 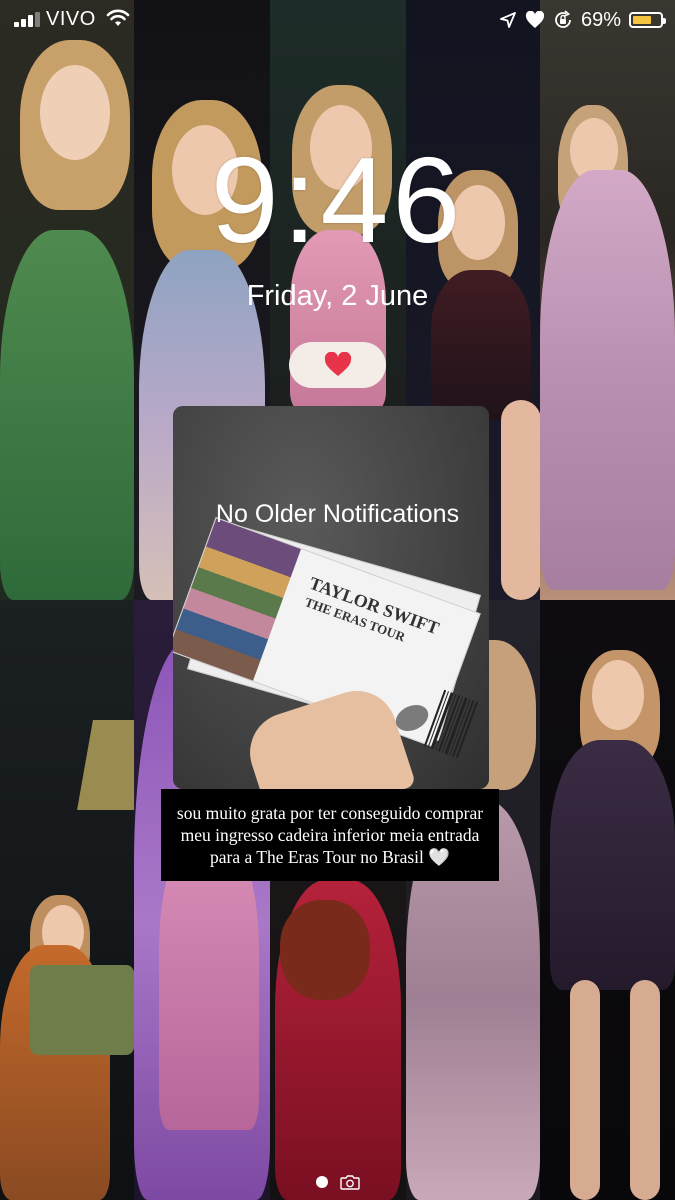 What do you see at coordinates (600, 19) in the screenshot?
I see `battery-percent: 69%` at bounding box center [600, 19].